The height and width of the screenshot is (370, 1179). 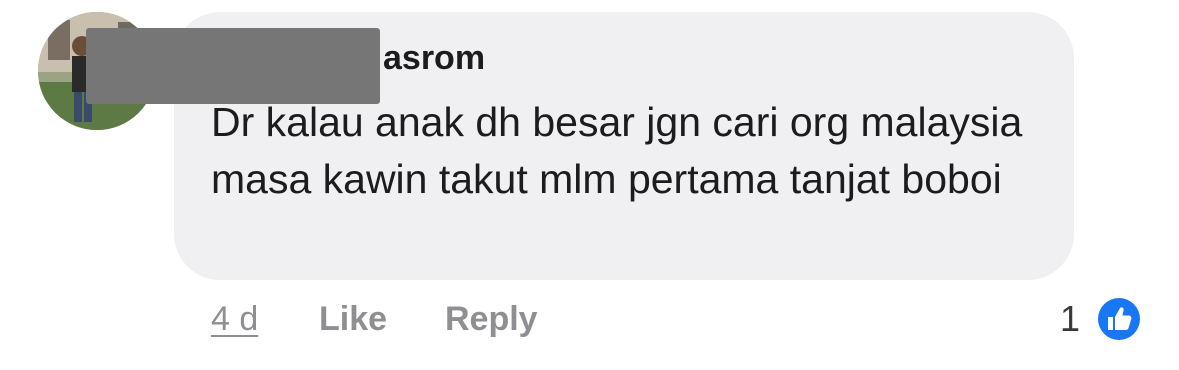 I want to click on thumbs-up-icon, so click(x=1119, y=319).